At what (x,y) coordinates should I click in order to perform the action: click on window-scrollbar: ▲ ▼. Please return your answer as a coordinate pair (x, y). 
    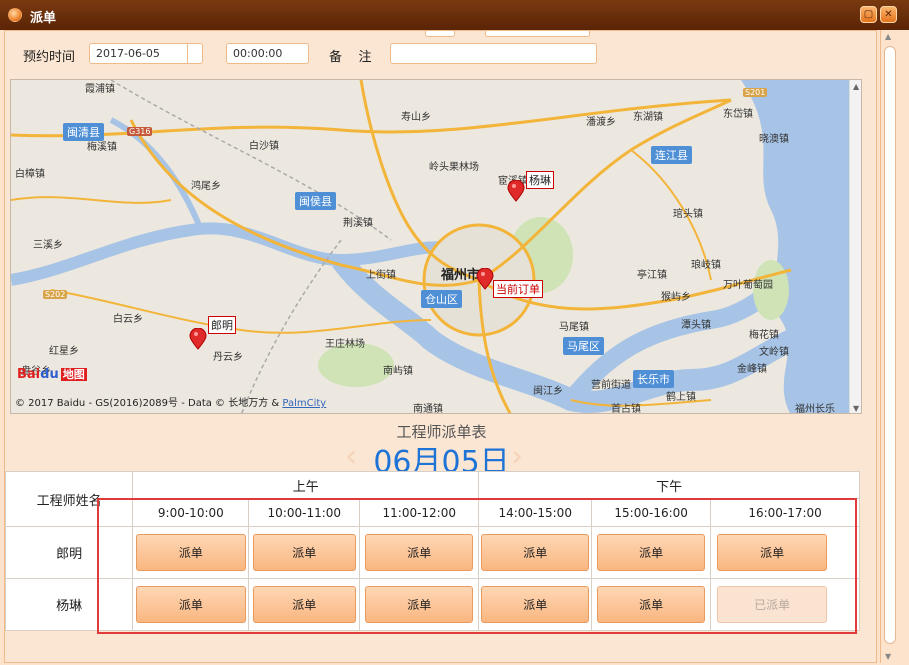
    Looking at the image, I should click on (889, 346).